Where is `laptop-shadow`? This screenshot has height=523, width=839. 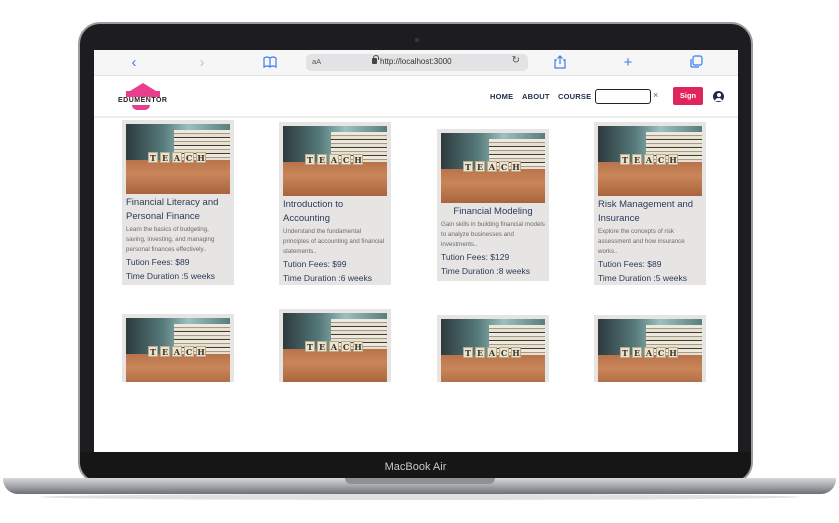 laptop-shadow is located at coordinates (420, 497).